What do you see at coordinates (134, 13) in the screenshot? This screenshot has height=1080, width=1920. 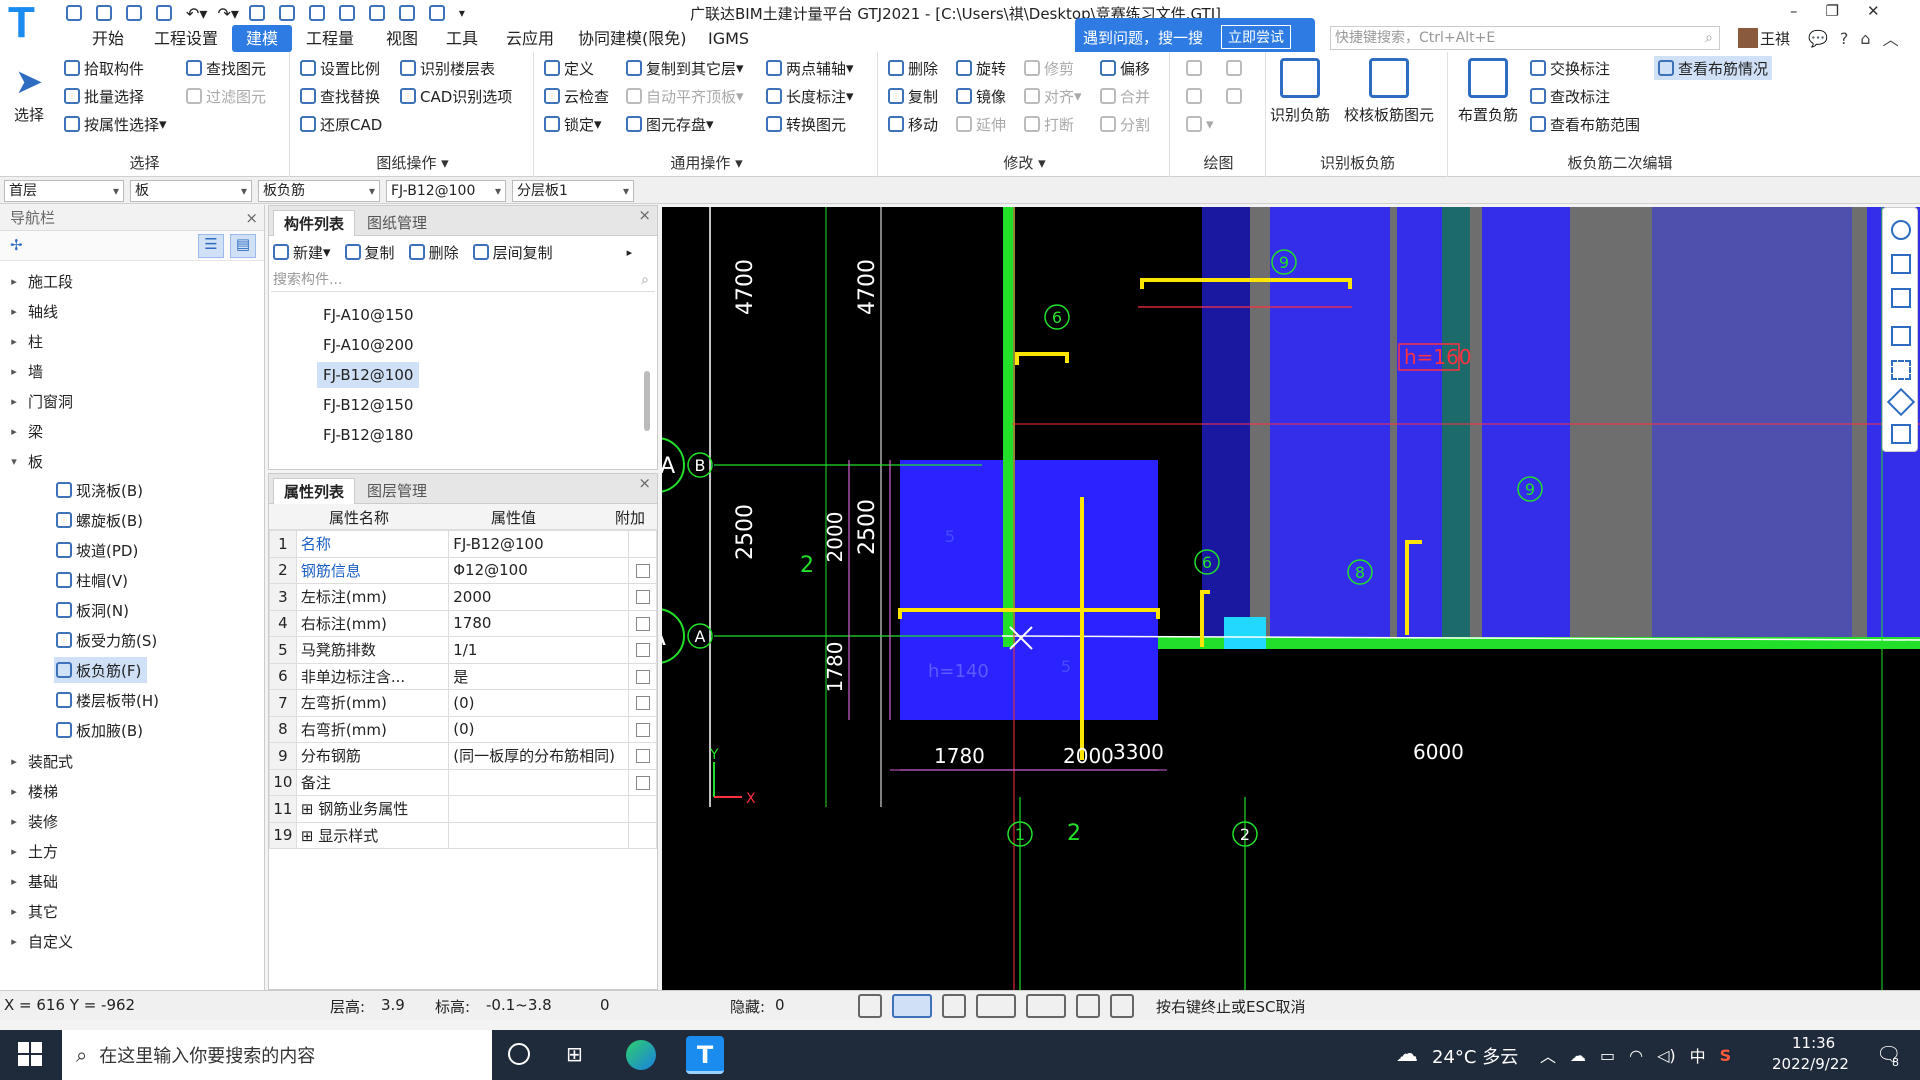 I see `open-folder-icon` at bounding box center [134, 13].